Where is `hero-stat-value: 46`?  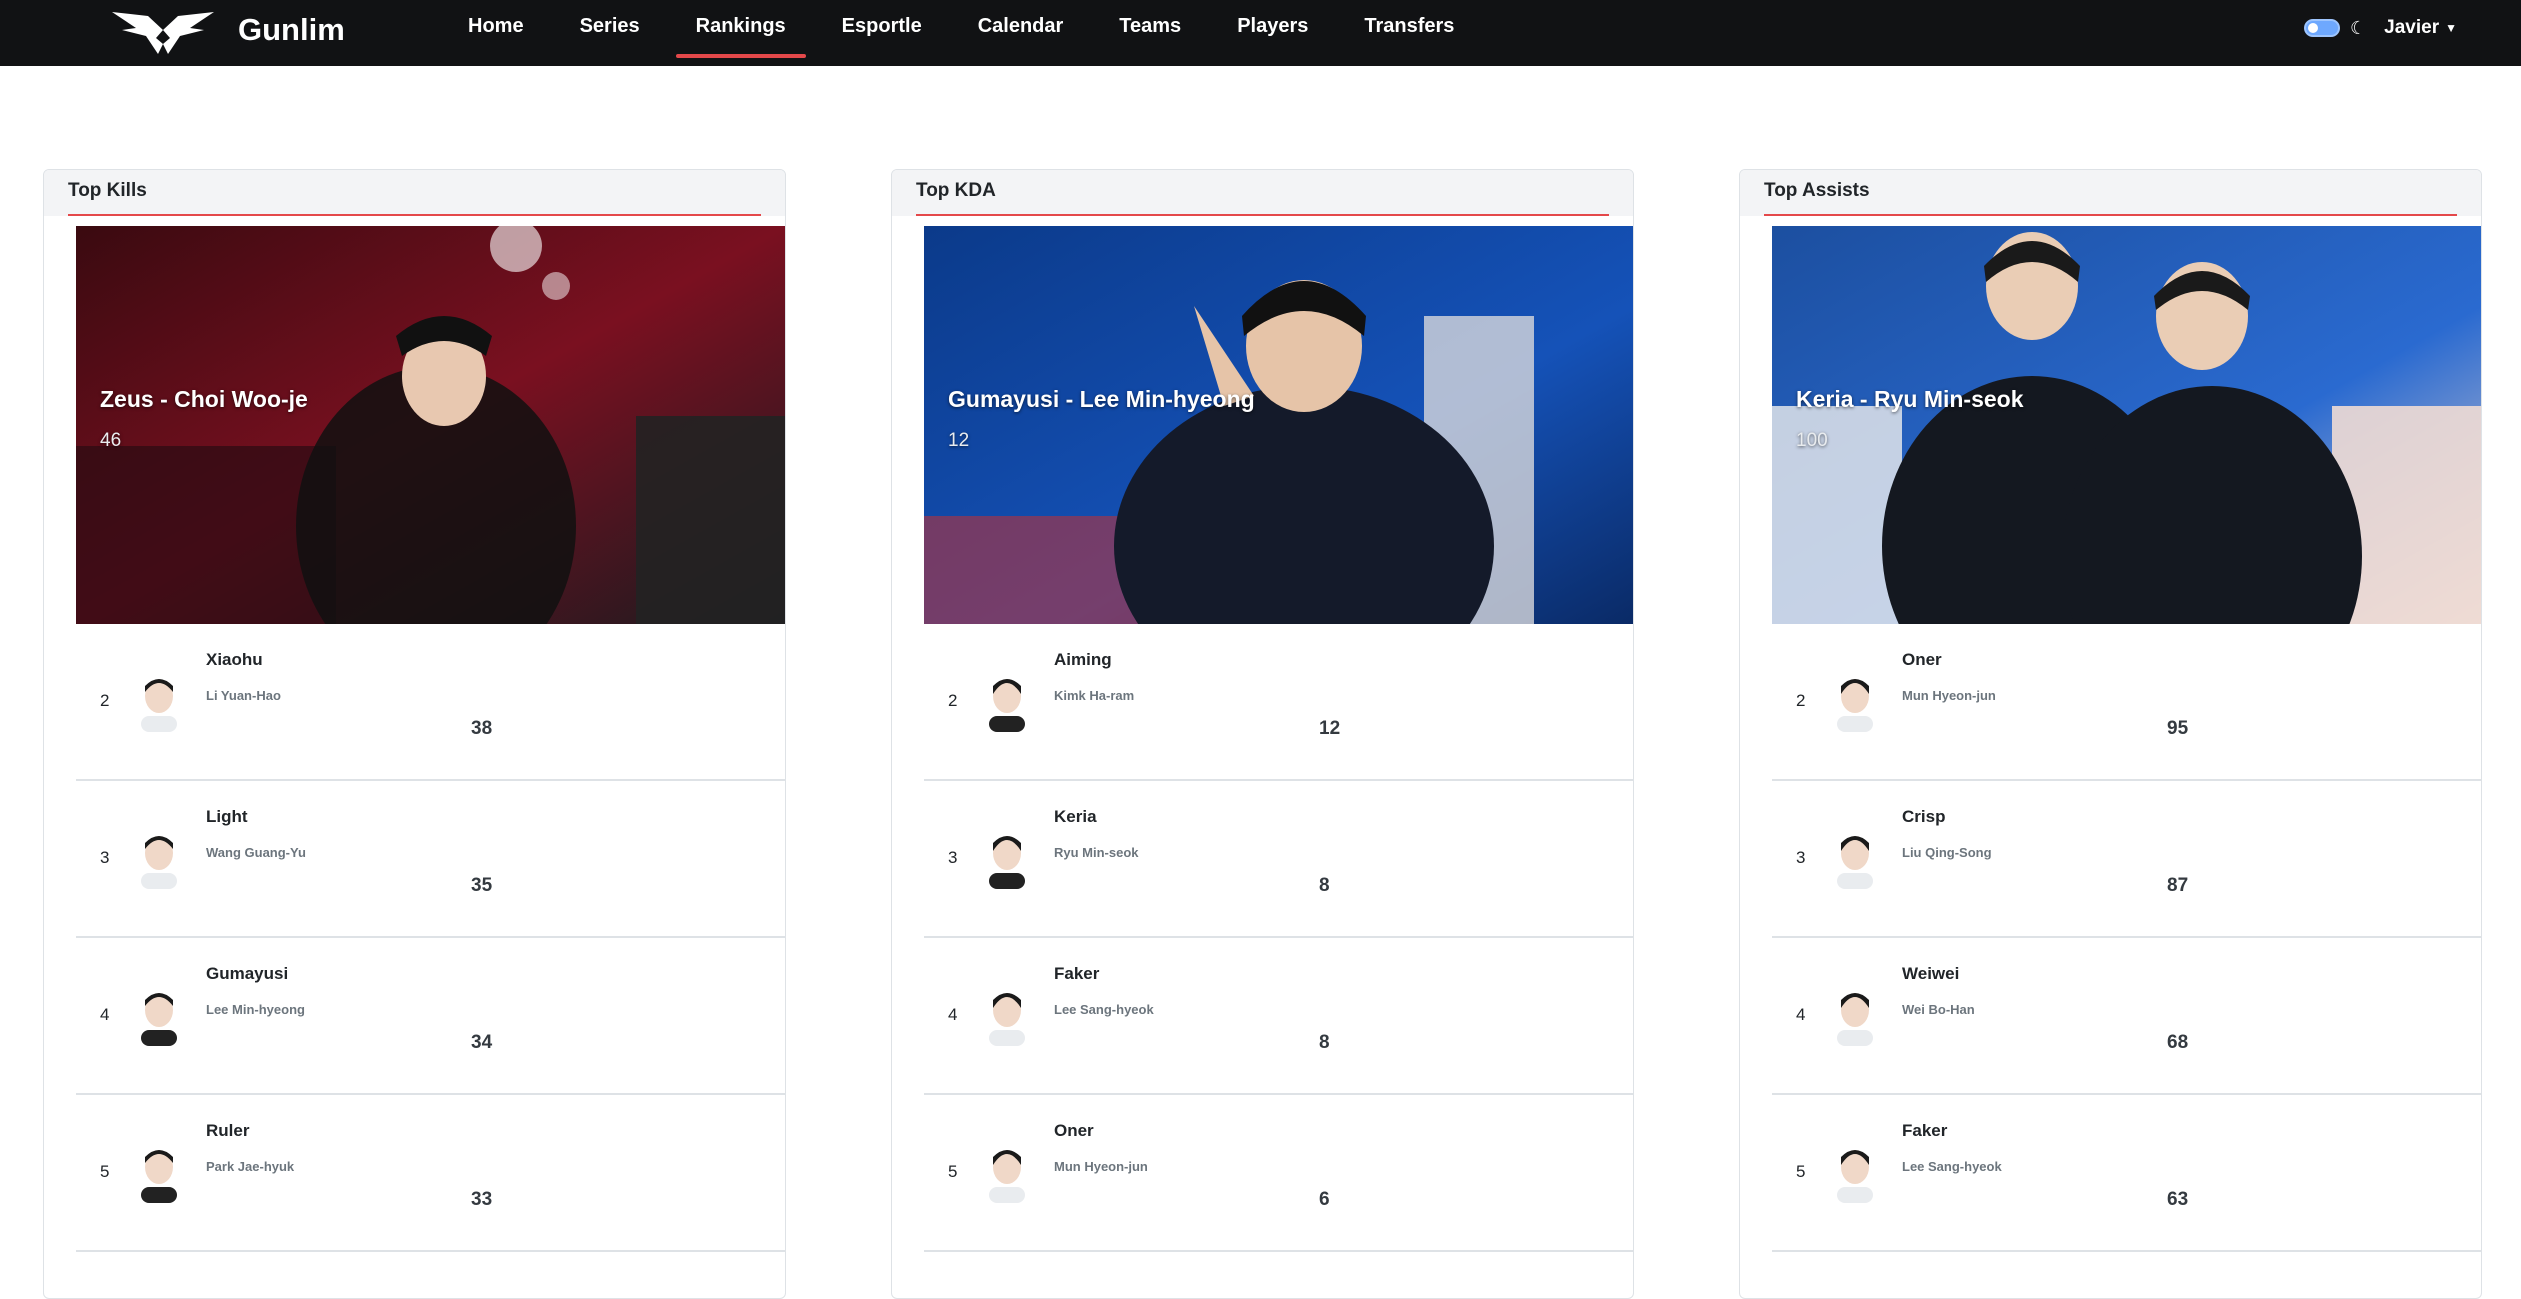
hero-stat-value: 46 is located at coordinates (111, 440).